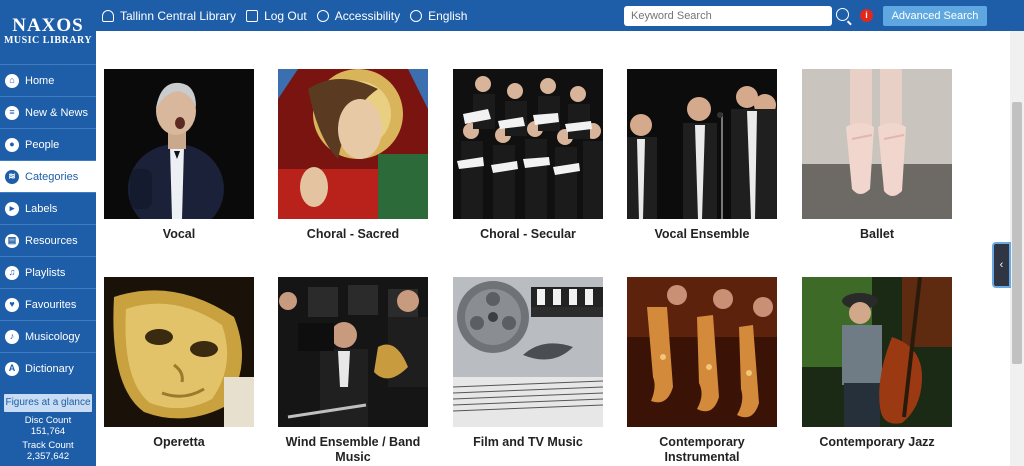 The image size is (1024, 466). What do you see at coordinates (448, 15) in the screenshot?
I see `language-label: English` at bounding box center [448, 15].